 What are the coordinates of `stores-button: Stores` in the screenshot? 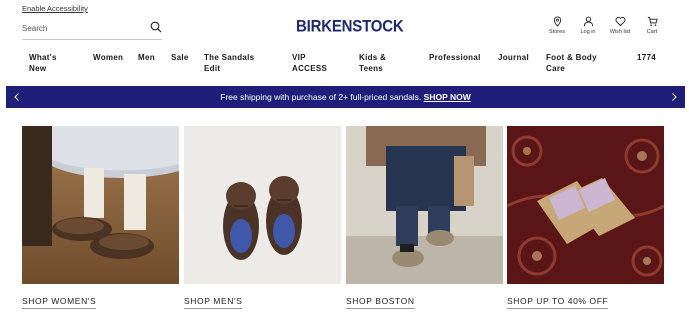 It's located at (557, 25).